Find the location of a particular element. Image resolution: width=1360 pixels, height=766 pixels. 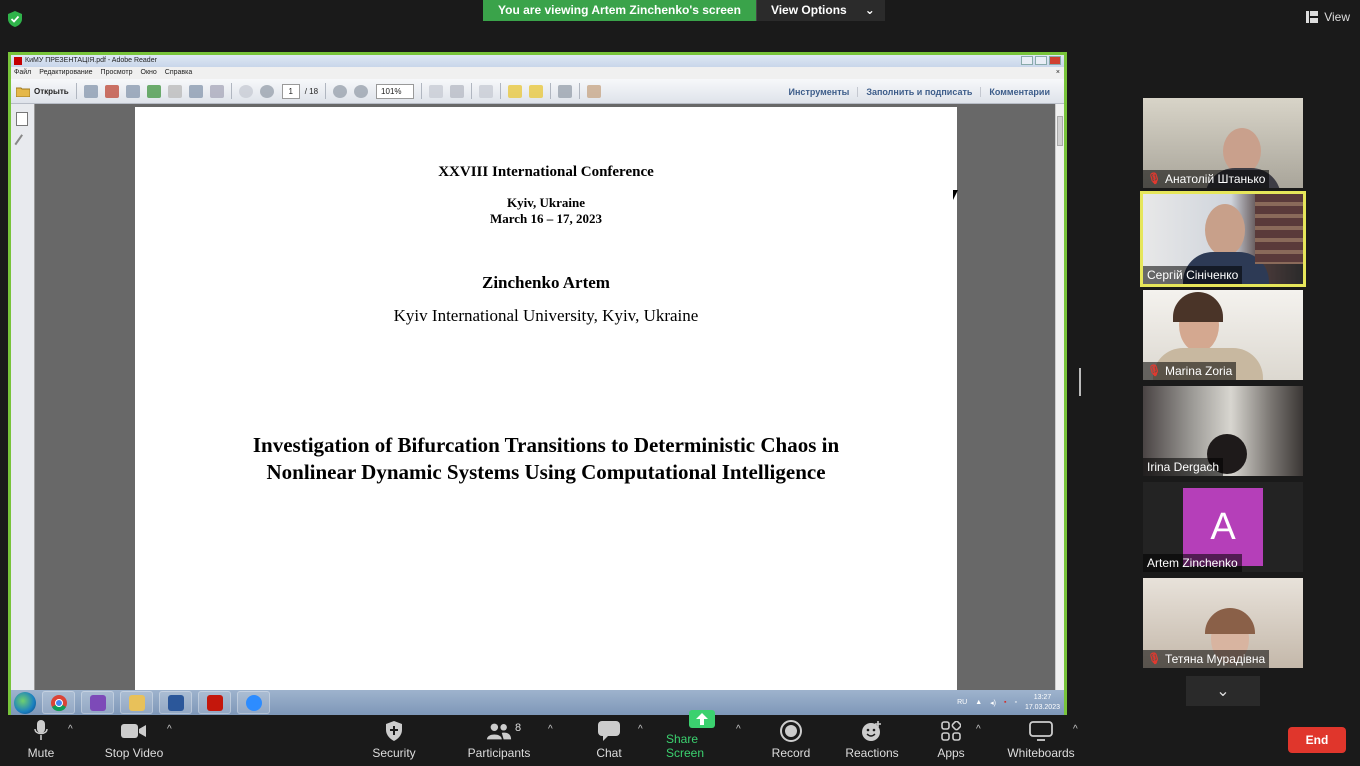

participant-tile: 🎙 Тетяна Мурадівна is located at coordinates (1223, 623).